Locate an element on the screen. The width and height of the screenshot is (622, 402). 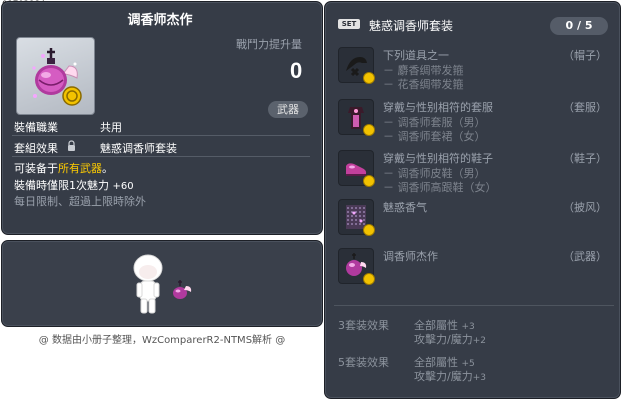
highlight-text: 所有武器 is located at coordinates (80, 168).